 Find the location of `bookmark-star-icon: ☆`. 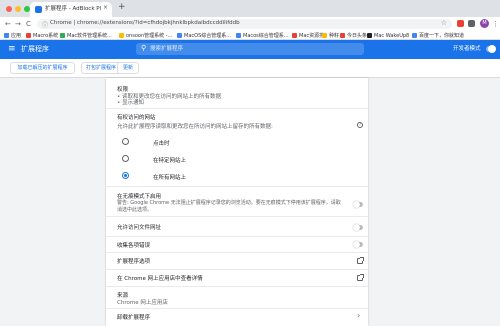

bookmark-star-icon: ☆ is located at coordinates (444, 23).